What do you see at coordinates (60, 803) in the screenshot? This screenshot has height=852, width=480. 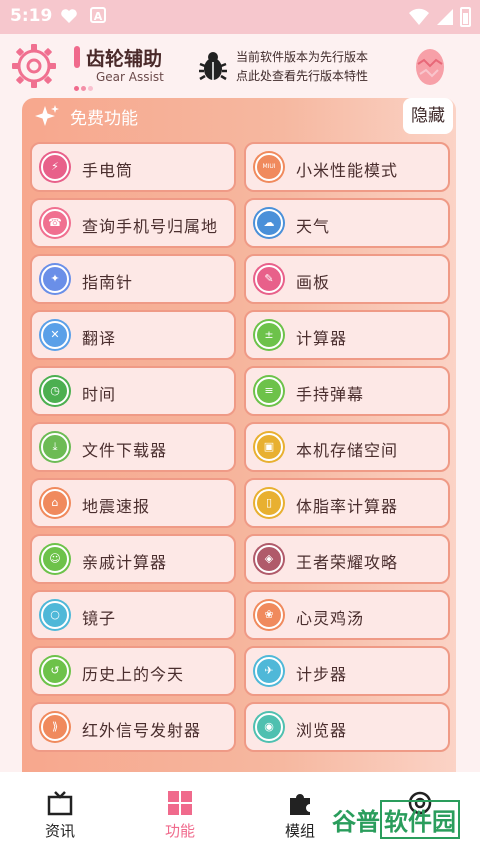 I see `news-icon` at bounding box center [60, 803].